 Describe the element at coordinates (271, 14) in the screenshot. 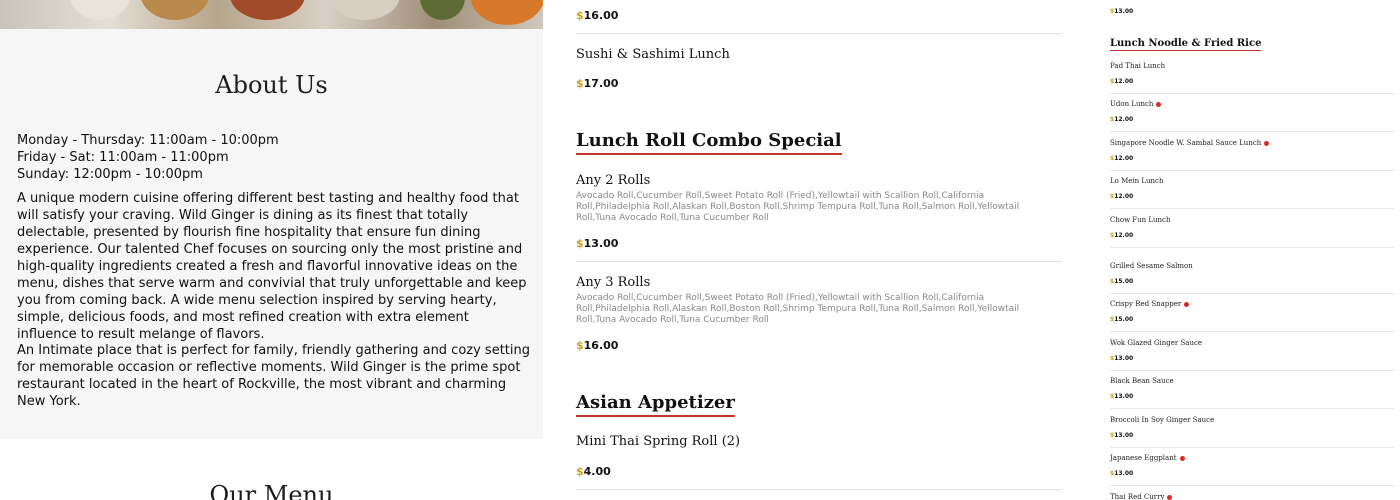

I see `hero-food-image` at that location.